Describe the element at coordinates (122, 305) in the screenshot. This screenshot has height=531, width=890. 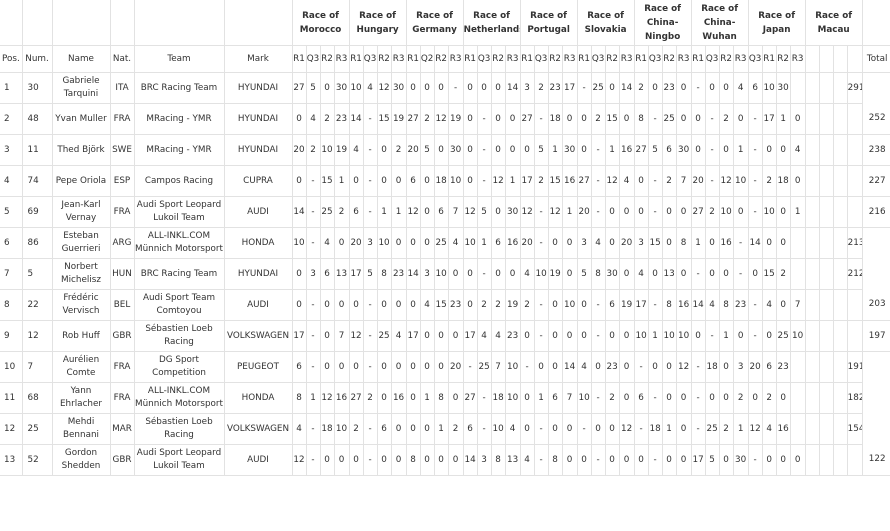
I see `nationality-cell: BEL` at that location.